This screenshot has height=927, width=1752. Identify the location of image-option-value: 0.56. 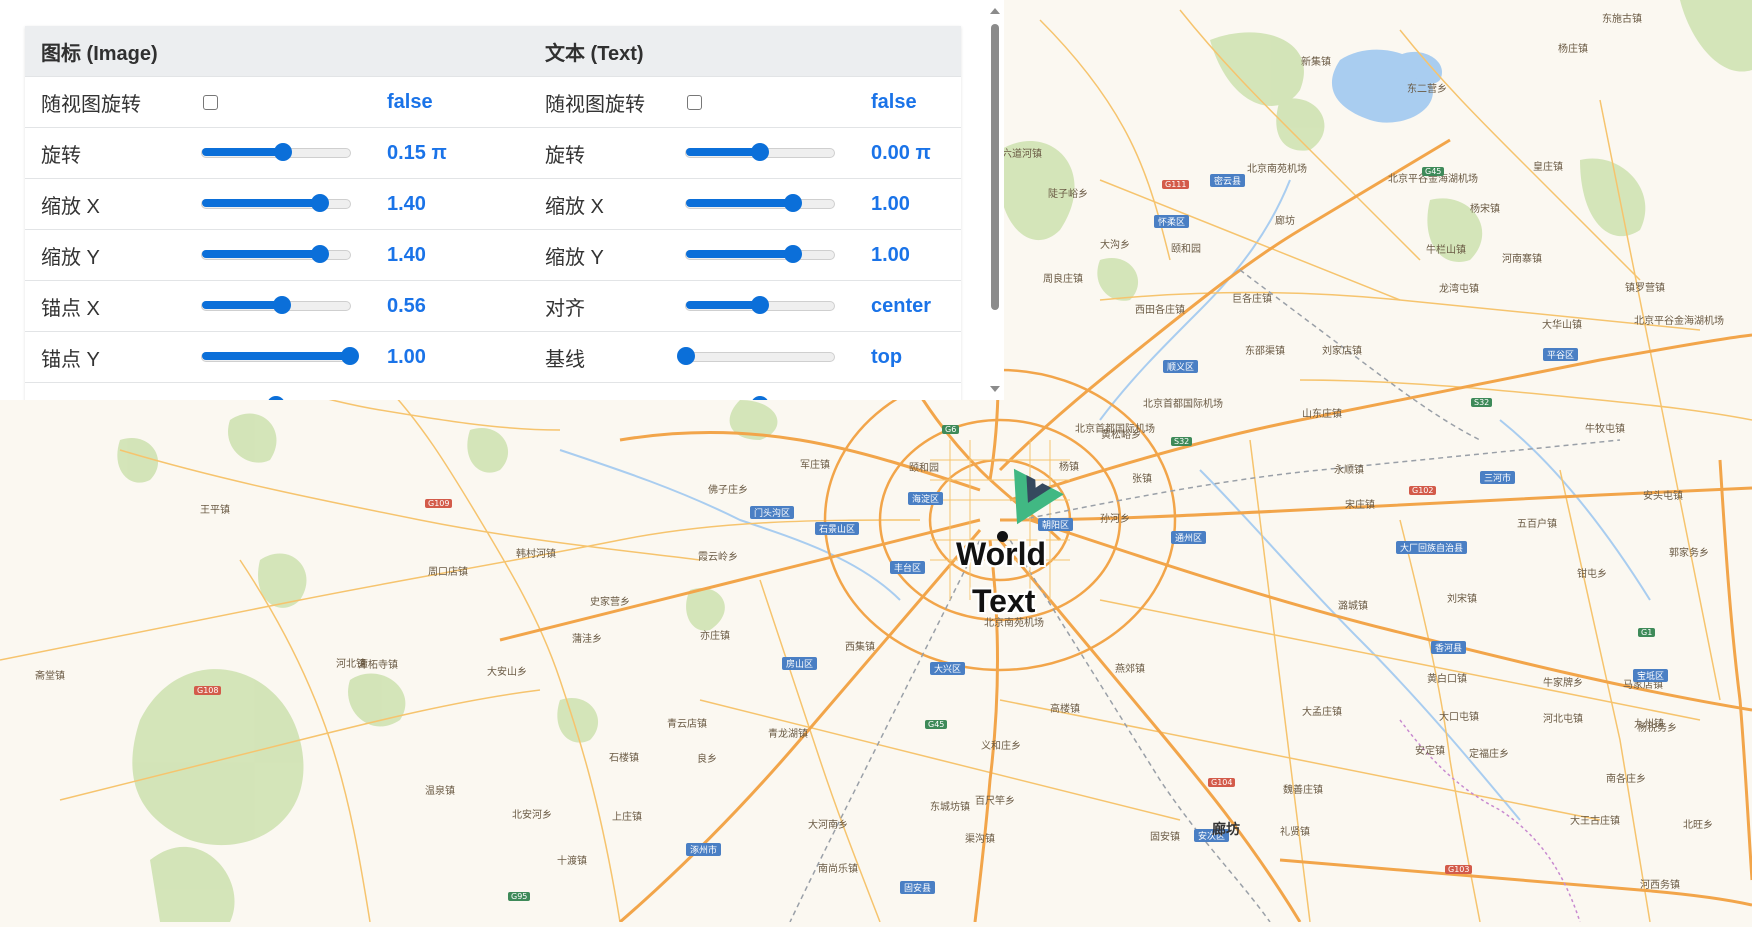
(406, 305).